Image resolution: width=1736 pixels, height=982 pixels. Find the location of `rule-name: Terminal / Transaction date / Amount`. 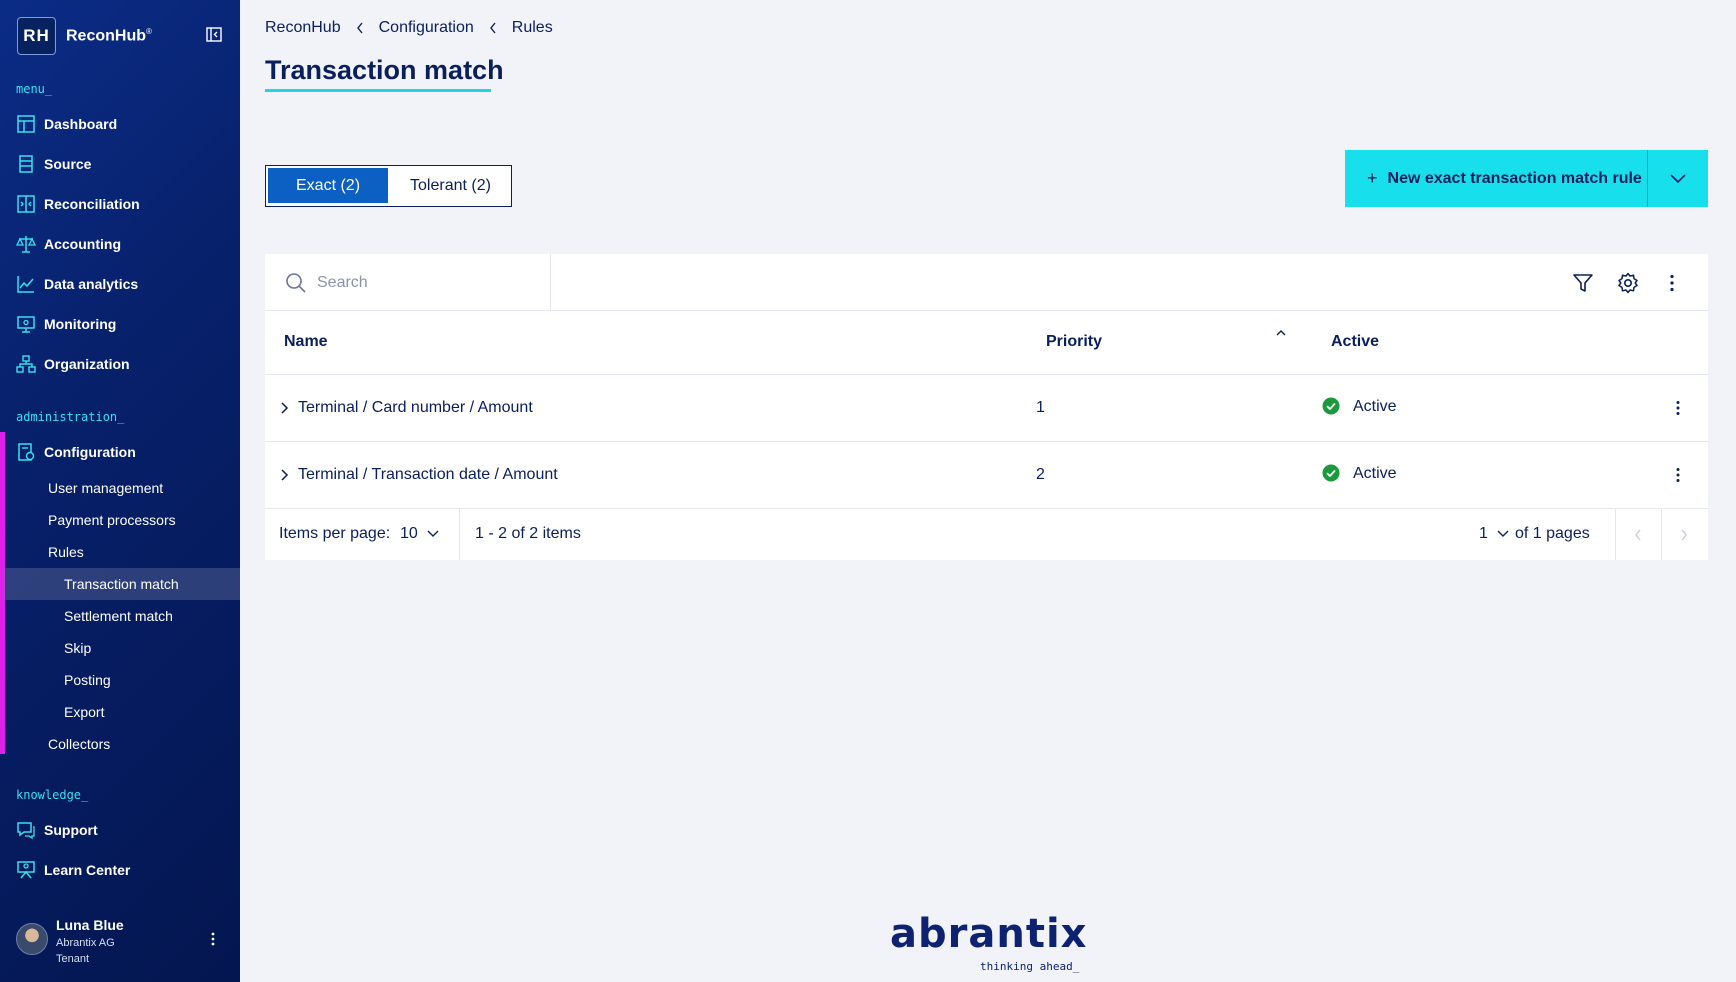

rule-name: Terminal / Transaction date / Amount is located at coordinates (428, 474).